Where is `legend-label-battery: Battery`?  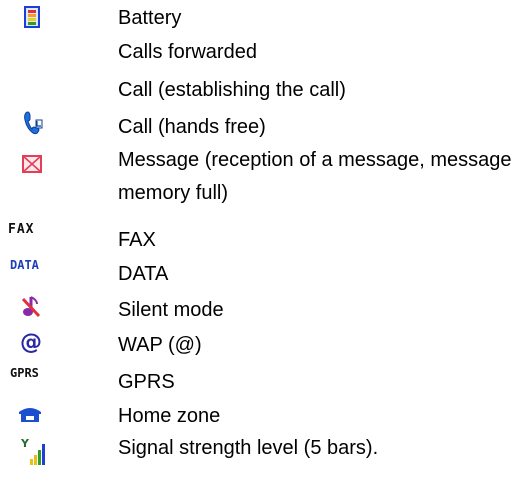
legend-label-battery: Battery is located at coordinates (150, 18).